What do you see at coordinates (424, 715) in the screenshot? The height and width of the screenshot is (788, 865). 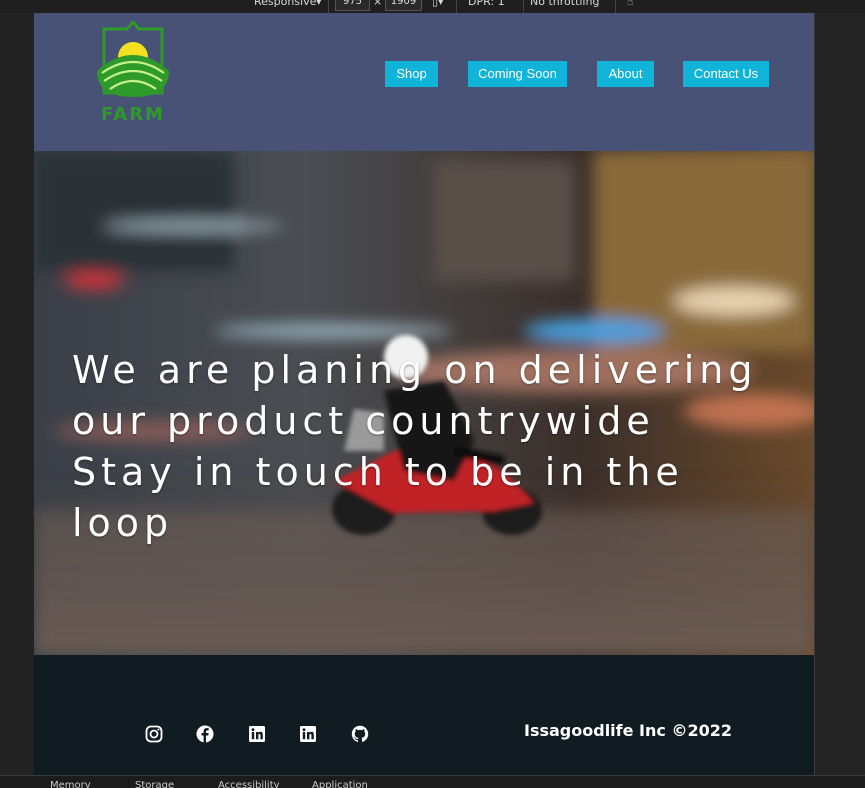 I see `site-footer: Issagoodlife Inc ©2022` at bounding box center [424, 715].